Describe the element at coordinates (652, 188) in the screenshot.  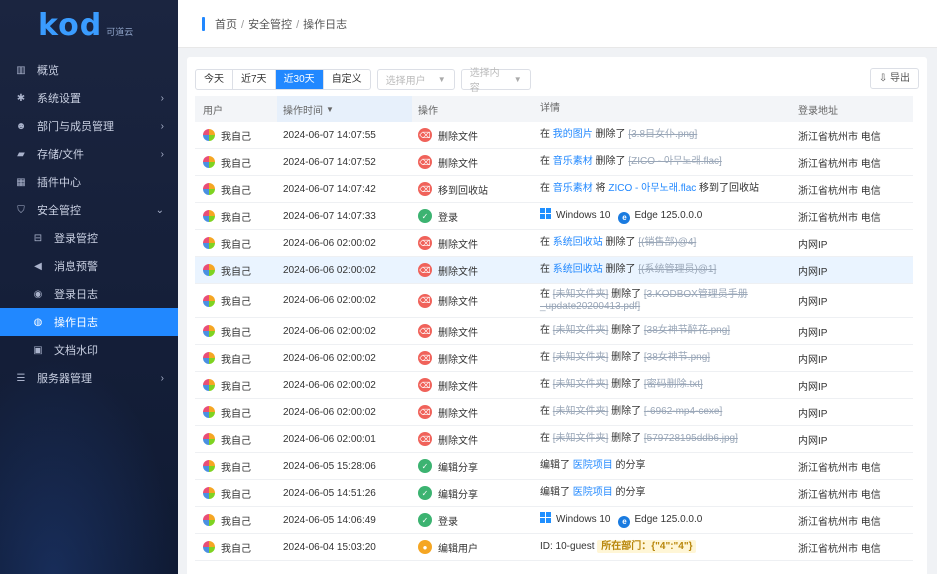
I see `detail-link: ZICO - 아무노래.flac` at that location.